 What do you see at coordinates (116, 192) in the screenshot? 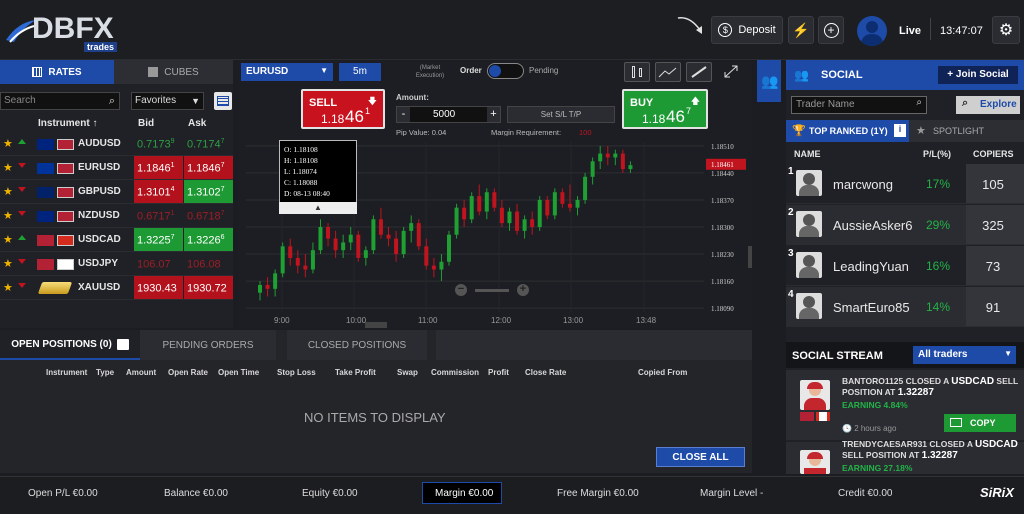
I see `rate-row-gbpusd: ★ GBPUSD 1.31014 1.31027` at bounding box center [116, 192].